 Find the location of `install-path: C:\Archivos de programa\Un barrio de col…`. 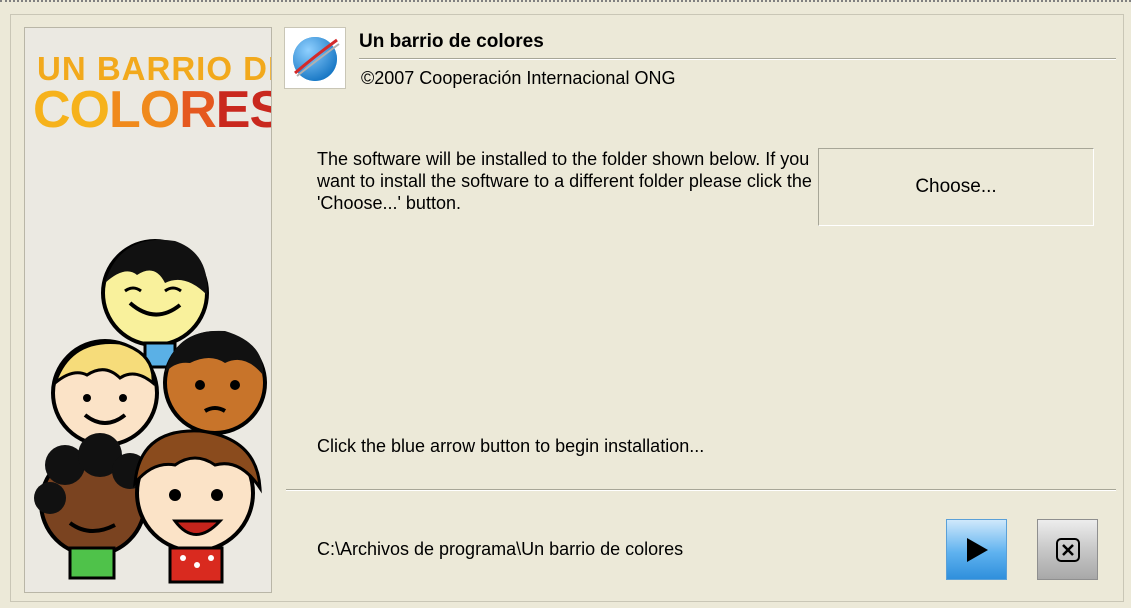

install-path: C:\Archivos de programa\Un barrio de col… is located at coordinates (500, 549).